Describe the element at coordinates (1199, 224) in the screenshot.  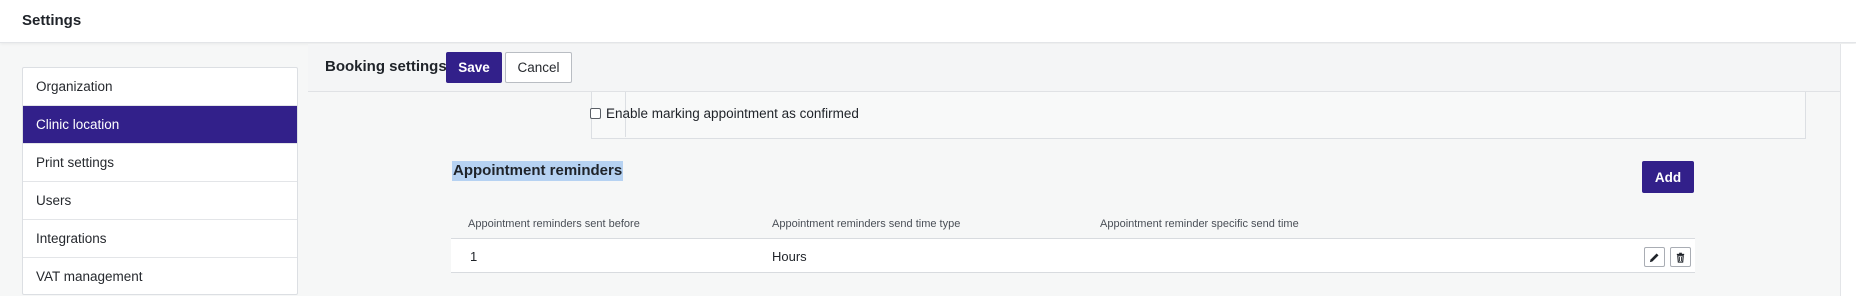
I see `column-header-specific-time: Appointment reminder specific send time` at that location.